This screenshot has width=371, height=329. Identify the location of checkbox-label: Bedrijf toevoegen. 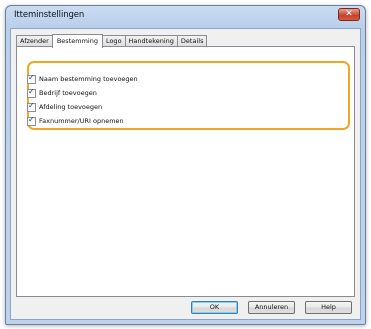
(68, 93).